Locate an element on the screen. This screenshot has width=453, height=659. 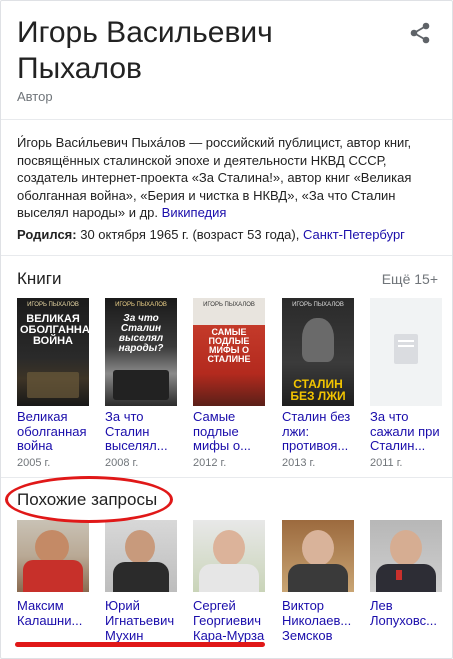
wikipedia-link: Википедия is located at coordinates (194, 212).